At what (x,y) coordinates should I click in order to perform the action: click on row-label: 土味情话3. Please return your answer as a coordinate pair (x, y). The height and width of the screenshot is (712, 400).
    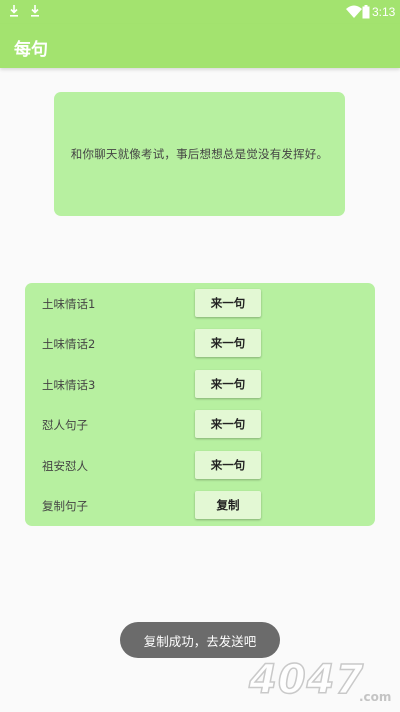
    Looking at the image, I should click on (69, 385).